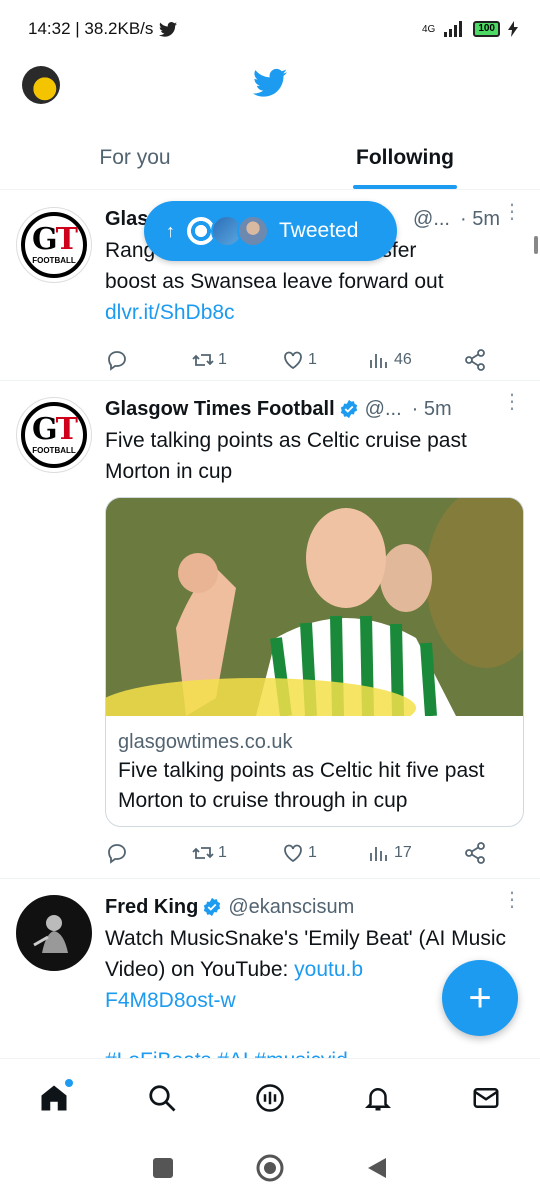  Describe the element at coordinates (319, 230) in the screenshot. I see `new-tweets-label: Tweeted` at that location.